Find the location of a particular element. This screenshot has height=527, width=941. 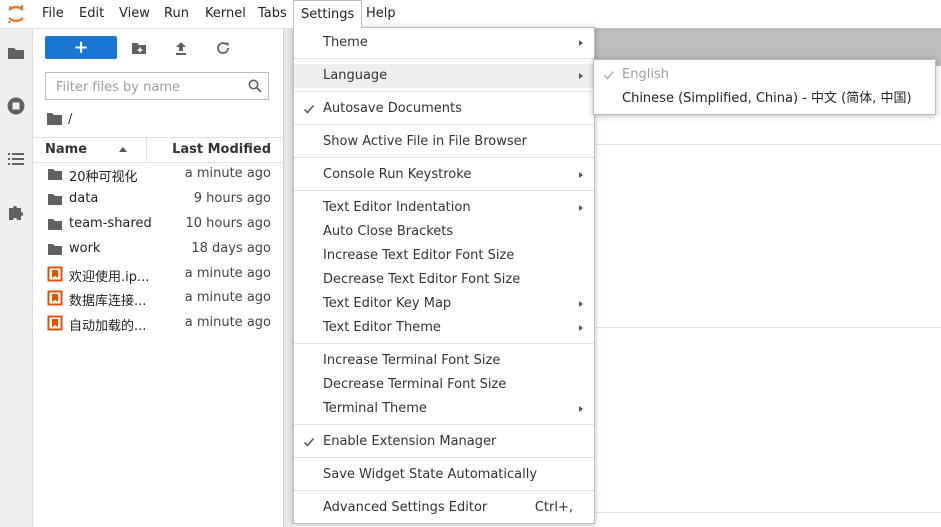

column-header-last-modified: Last Modified is located at coordinates (221, 149).